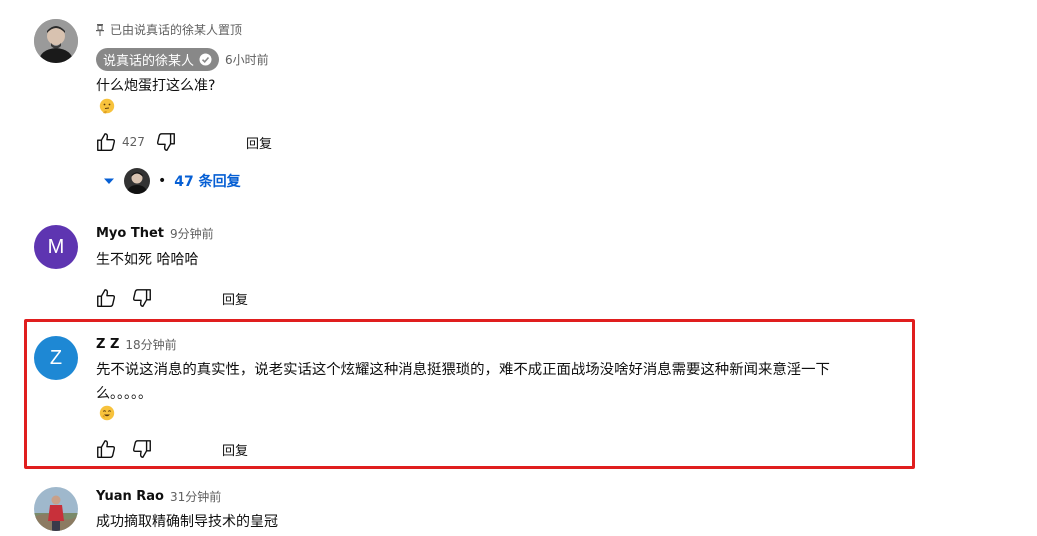 The image size is (1037, 536). I want to click on comment-header: Yuan Rao 31分钟前, so click(158, 496).